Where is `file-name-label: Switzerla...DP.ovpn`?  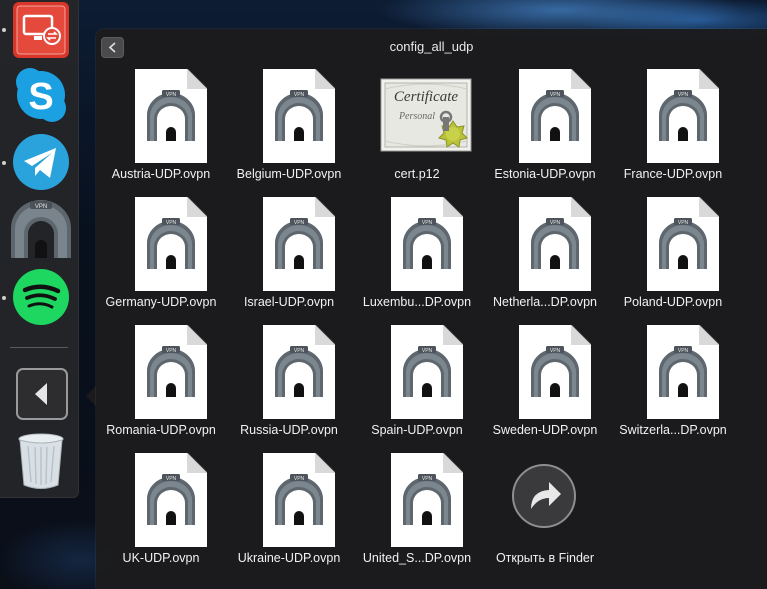 file-name-label: Switzerla...DP.ovpn is located at coordinates (673, 430).